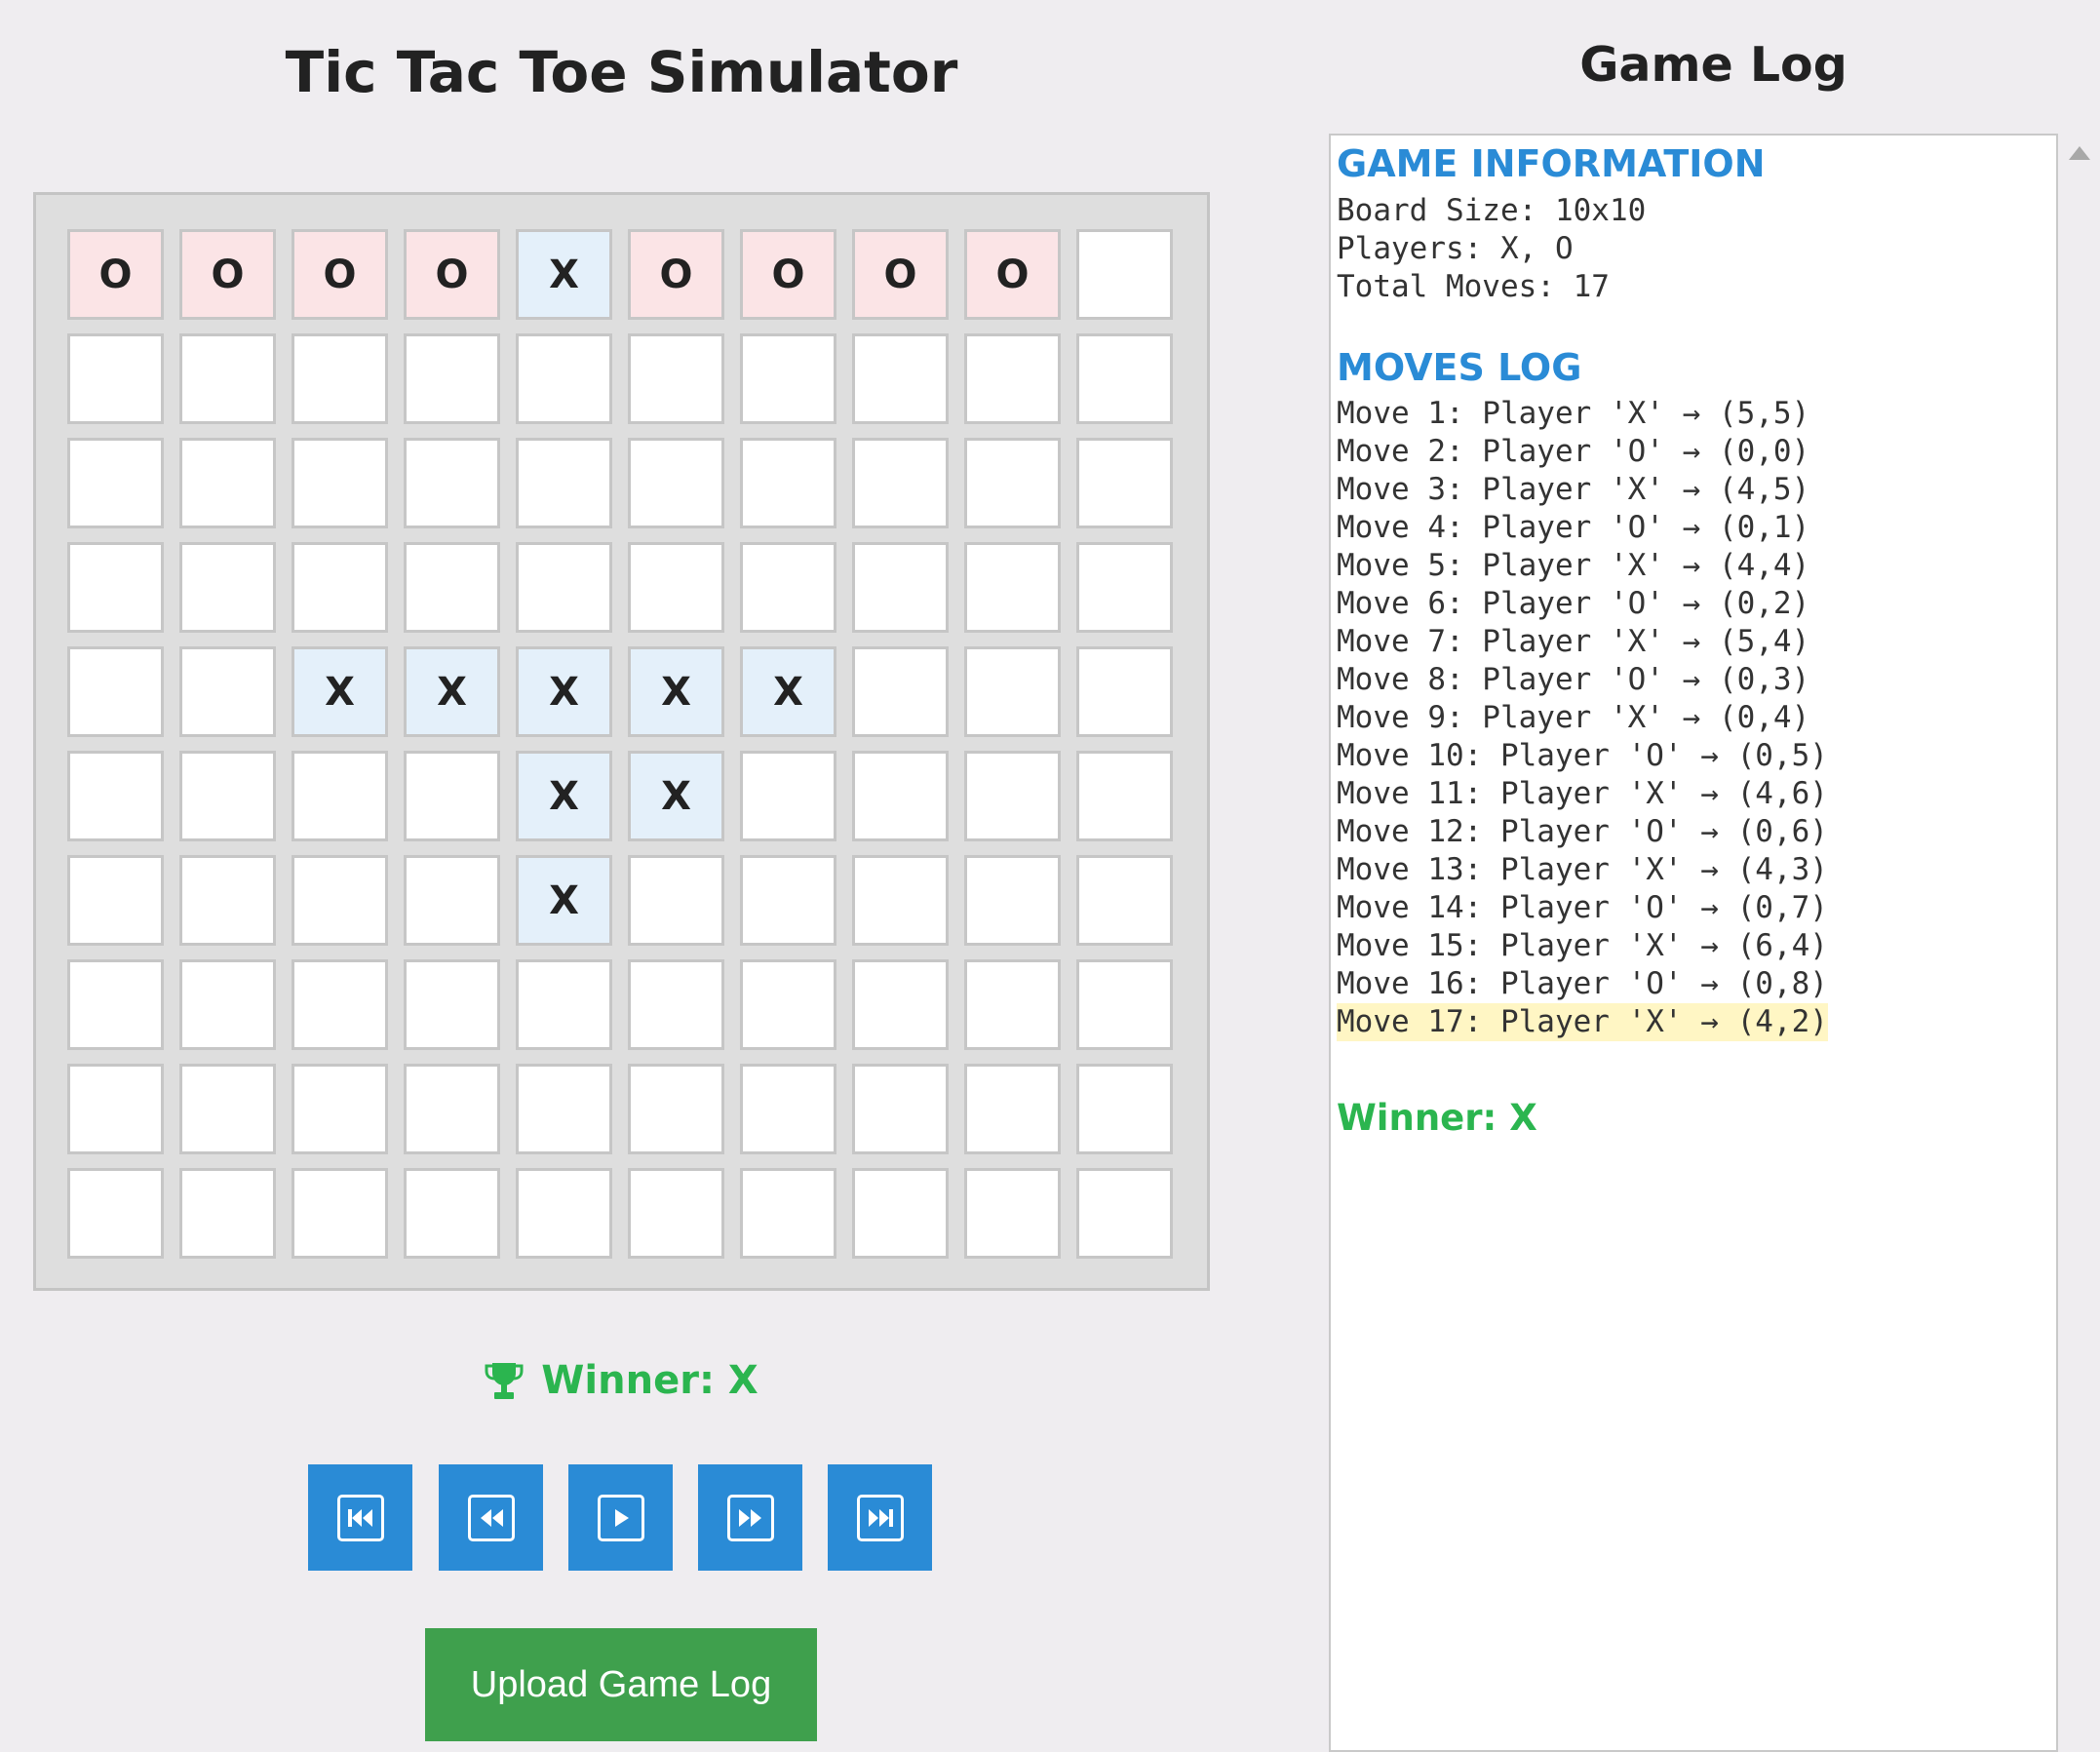  What do you see at coordinates (750, 1517) in the screenshot?
I see `next-move-button` at bounding box center [750, 1517].